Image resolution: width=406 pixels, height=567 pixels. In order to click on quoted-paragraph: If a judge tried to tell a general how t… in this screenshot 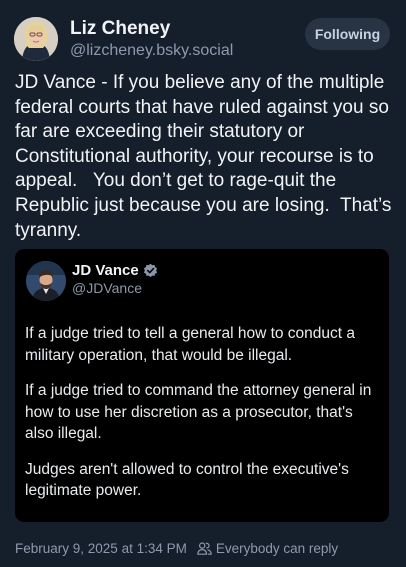, I will do `click(190, 344)`.